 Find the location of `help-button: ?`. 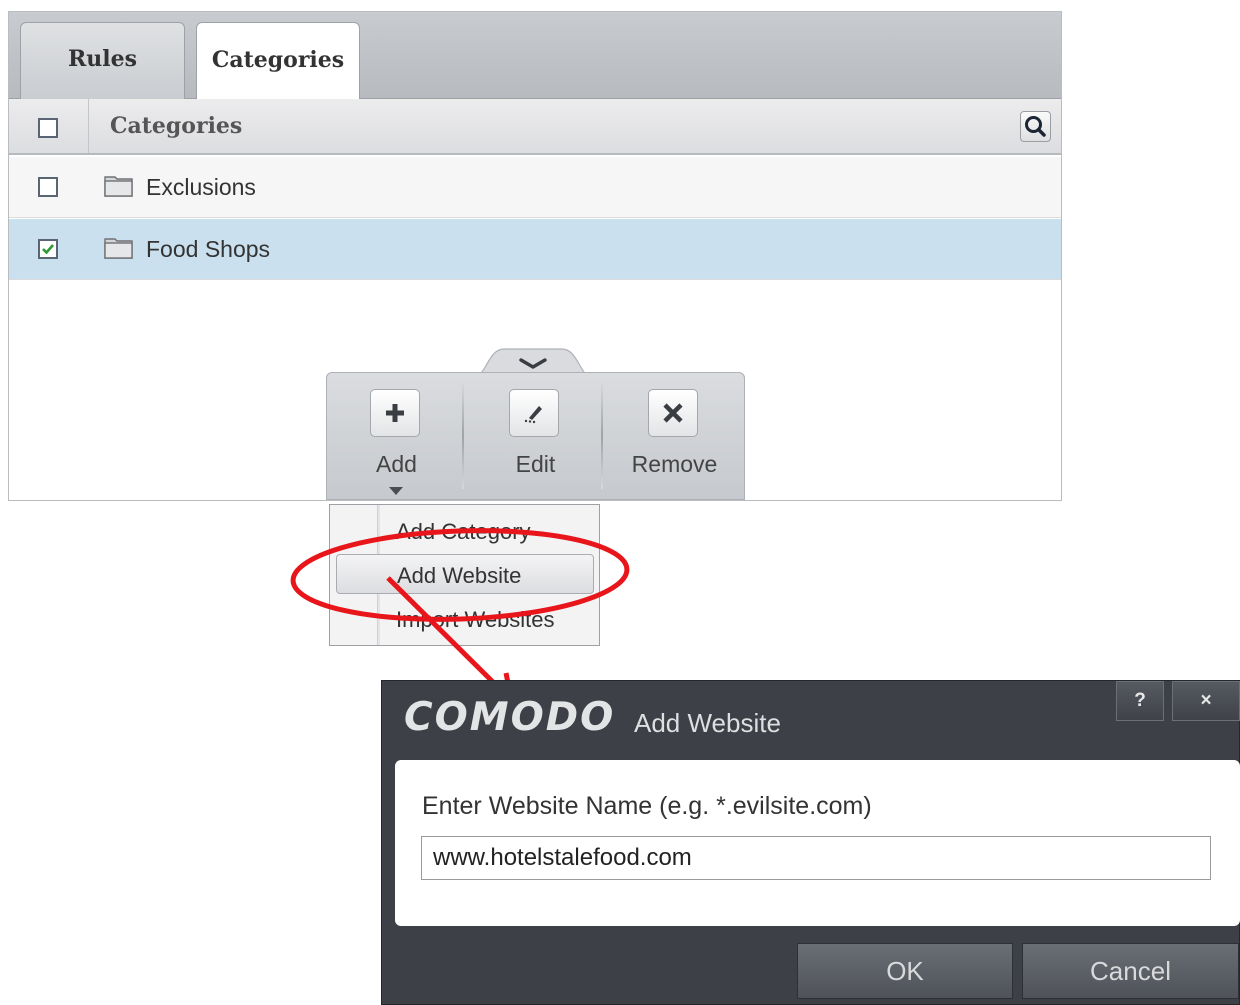

help-button: ? is located at coordinates (1140, 701).